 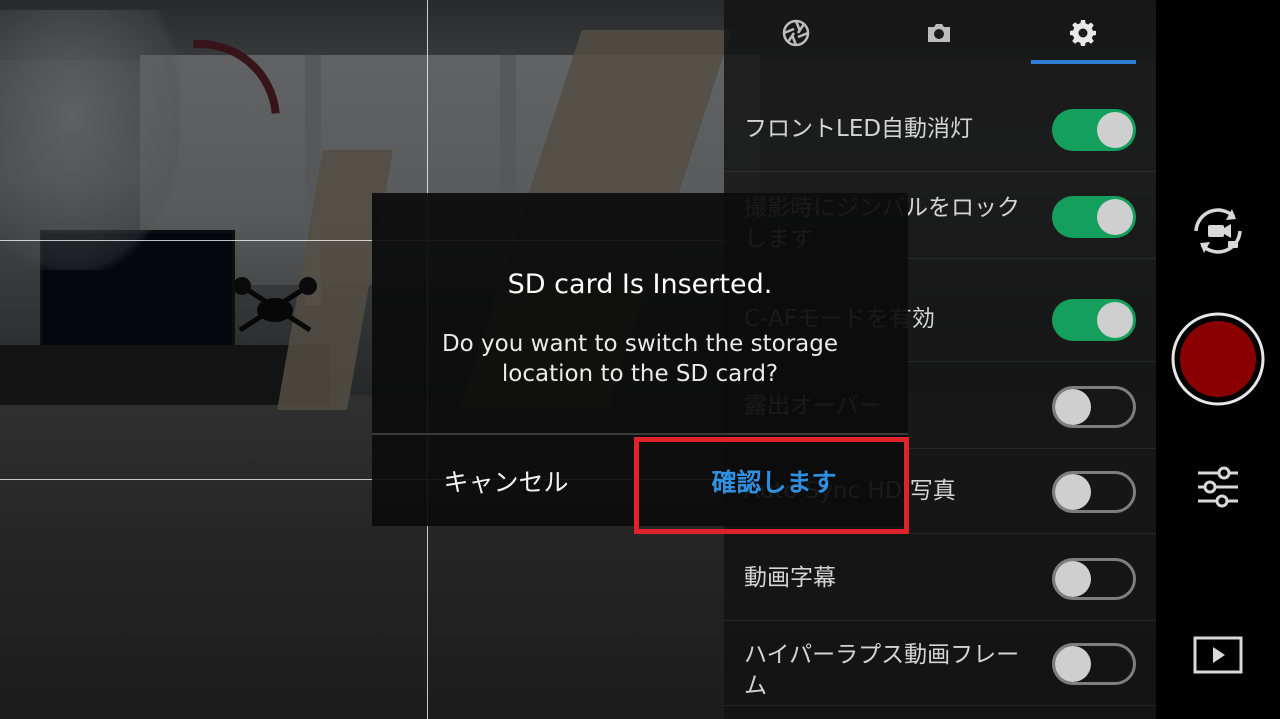 What do you see at coordinates (940, 578) in the screenshot?
I see `setting-row: 動画字幕` at bounding box center [940, 578].